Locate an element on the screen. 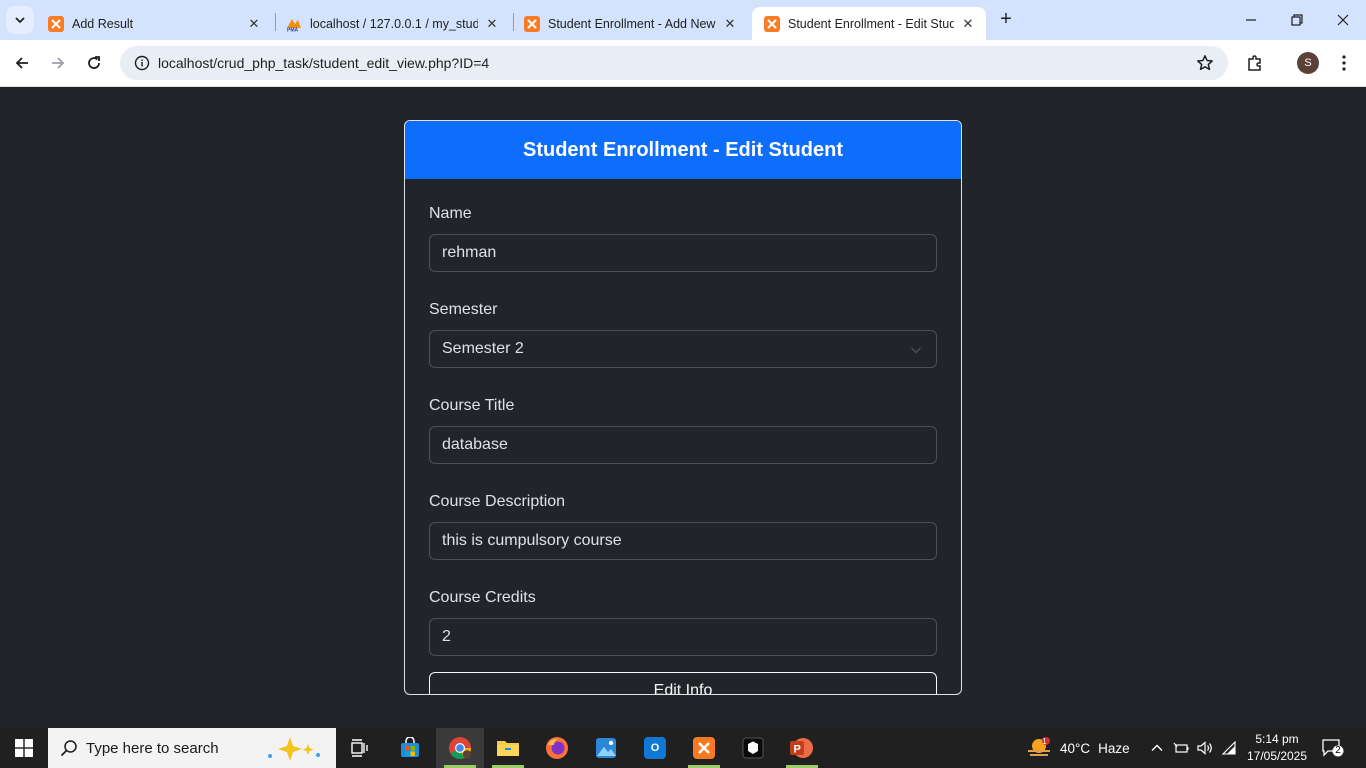 The height and width of the screenshot is (768, 1366). windows-logo-icon is located at coordinates (24, 748).